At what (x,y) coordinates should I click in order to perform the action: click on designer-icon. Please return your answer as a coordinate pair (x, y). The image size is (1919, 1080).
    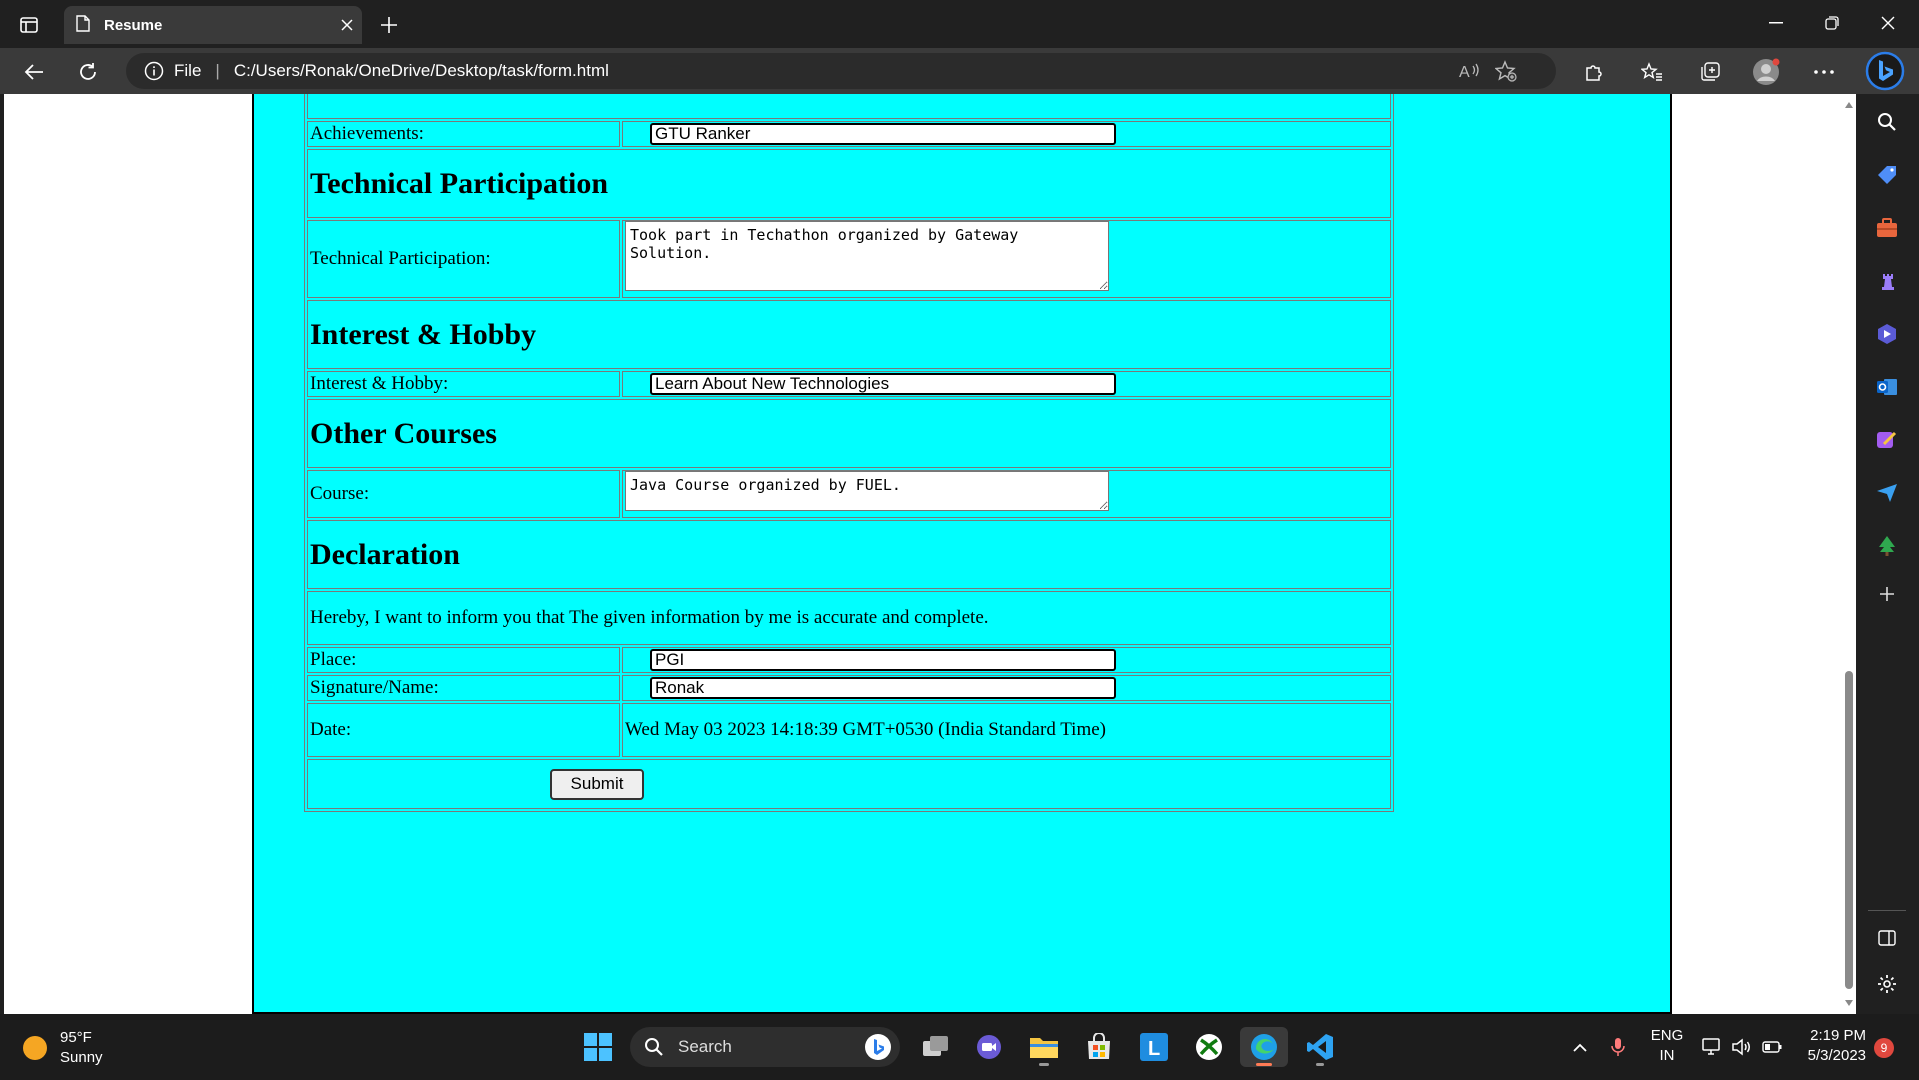
    Looking at the image, I should click on (1887, 440).